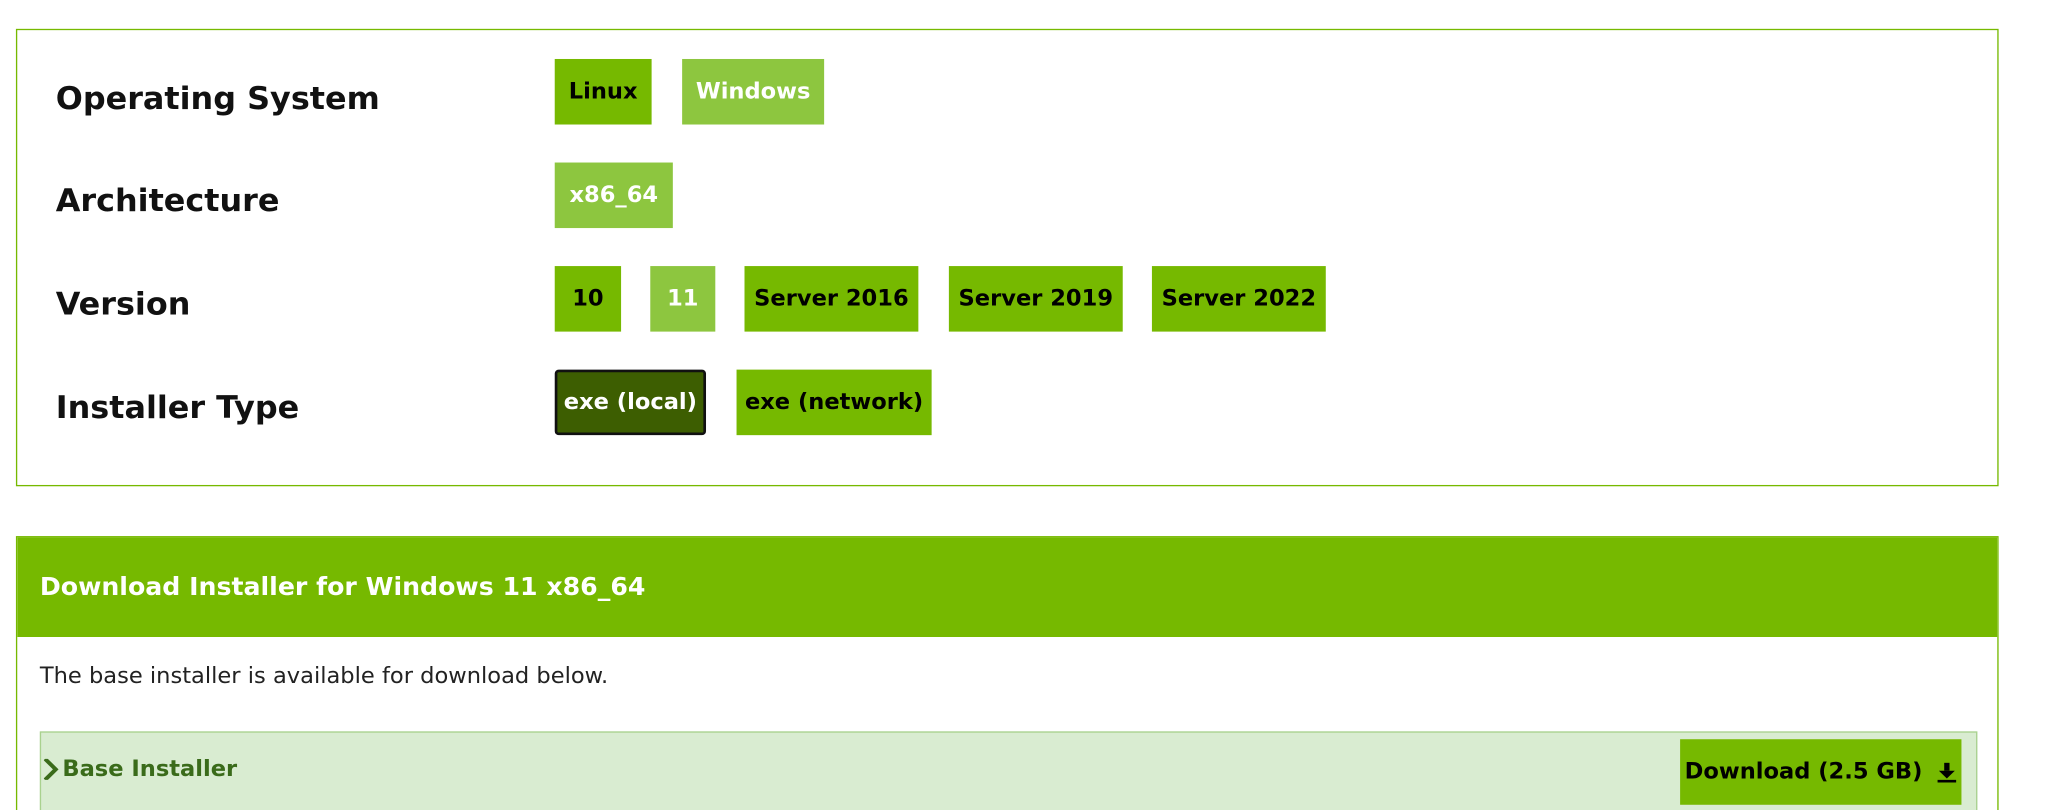 The height and width of the screenshot is (810, 2053). I want to click on version-option-server-2016: Server 2016, so click(831, 299).